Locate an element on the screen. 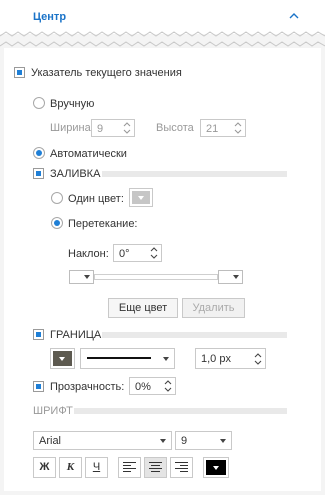  font-section-divider is located at coordinates (180, 411).